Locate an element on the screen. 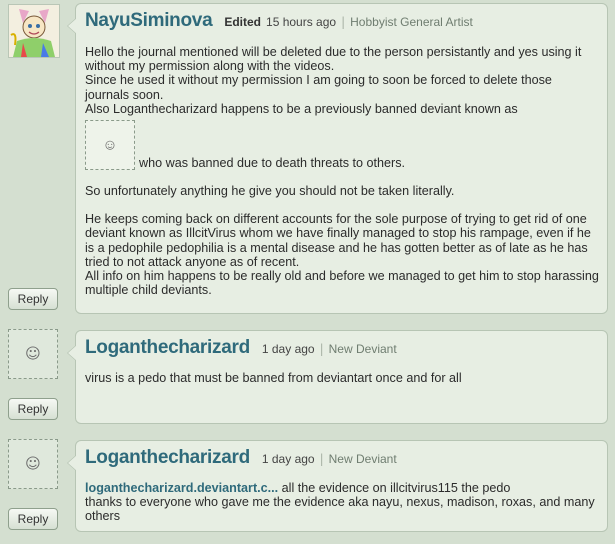 Image resolution: width=615 pixels, height=544 pixels. avatar-nayusiminova is located at coordinates (34, 31).